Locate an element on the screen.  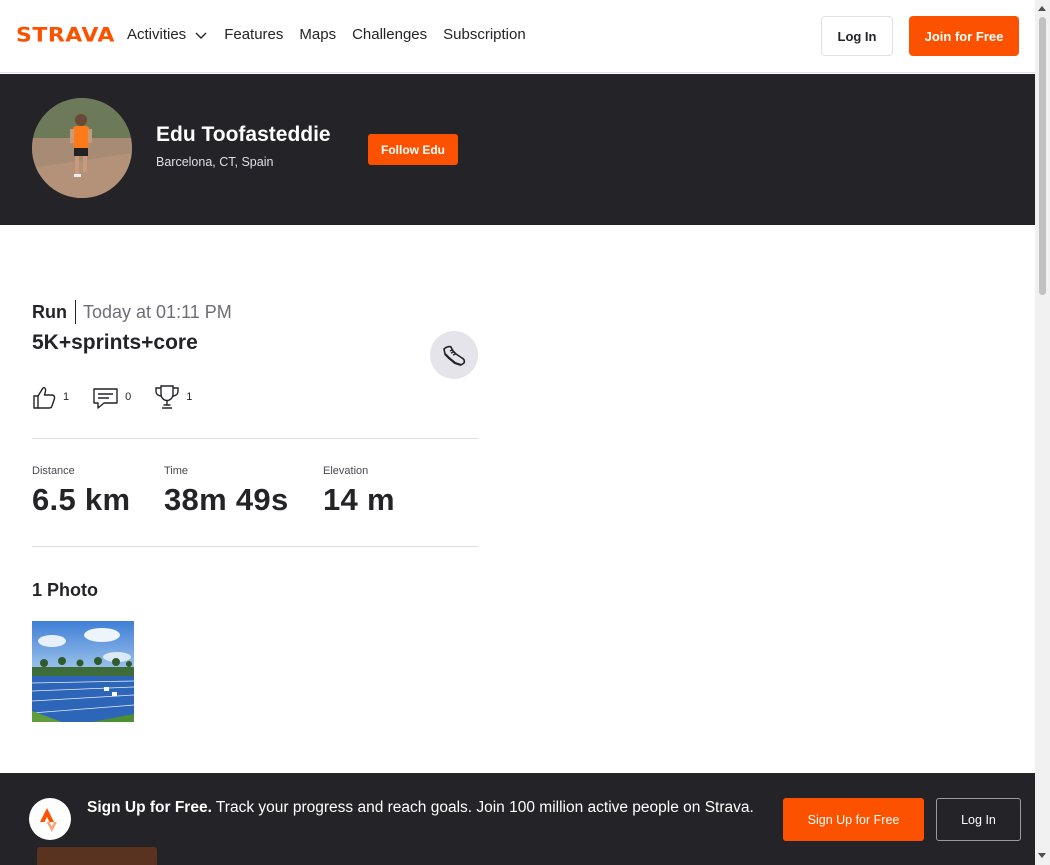
stat-label: Time is located at coordinates (176, 471).